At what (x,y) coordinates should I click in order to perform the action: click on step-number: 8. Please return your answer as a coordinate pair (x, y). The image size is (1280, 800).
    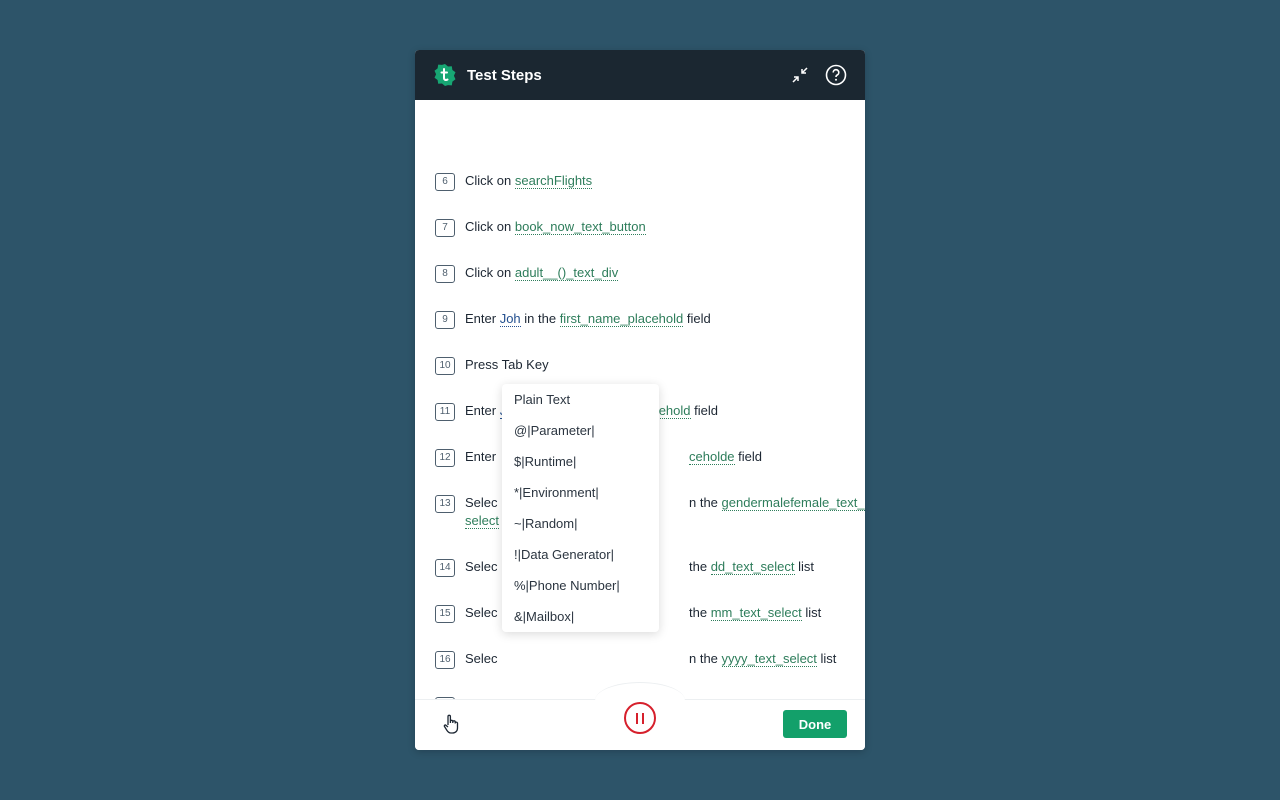
    Looking at the image, I should click on (445, 274).